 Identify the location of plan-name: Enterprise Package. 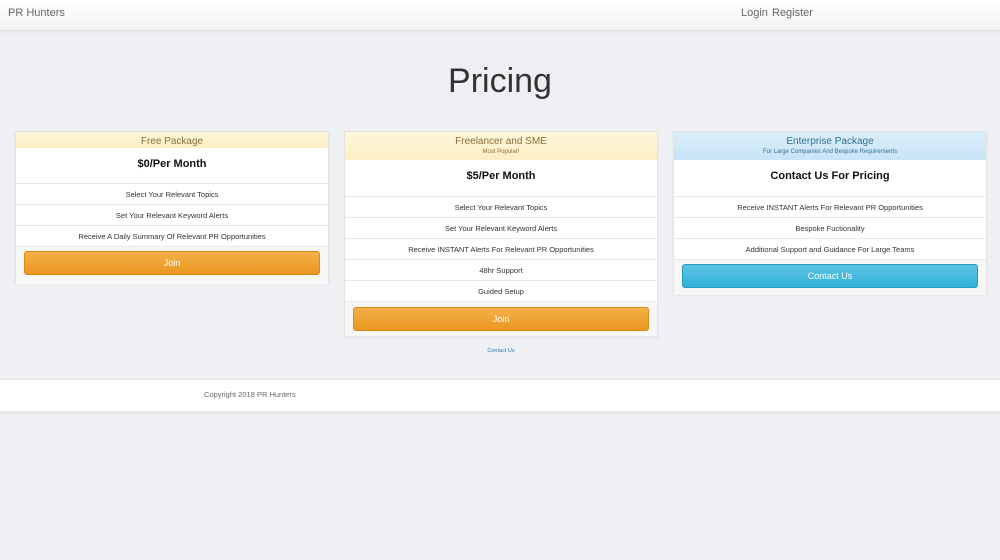
(830, 141).